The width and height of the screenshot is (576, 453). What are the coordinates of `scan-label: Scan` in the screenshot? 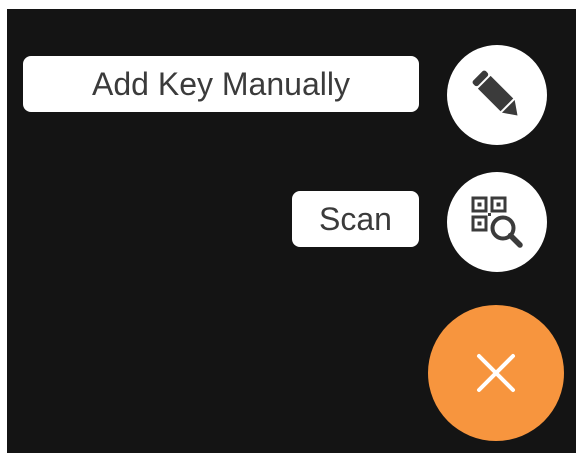 It's located at (355, 219).